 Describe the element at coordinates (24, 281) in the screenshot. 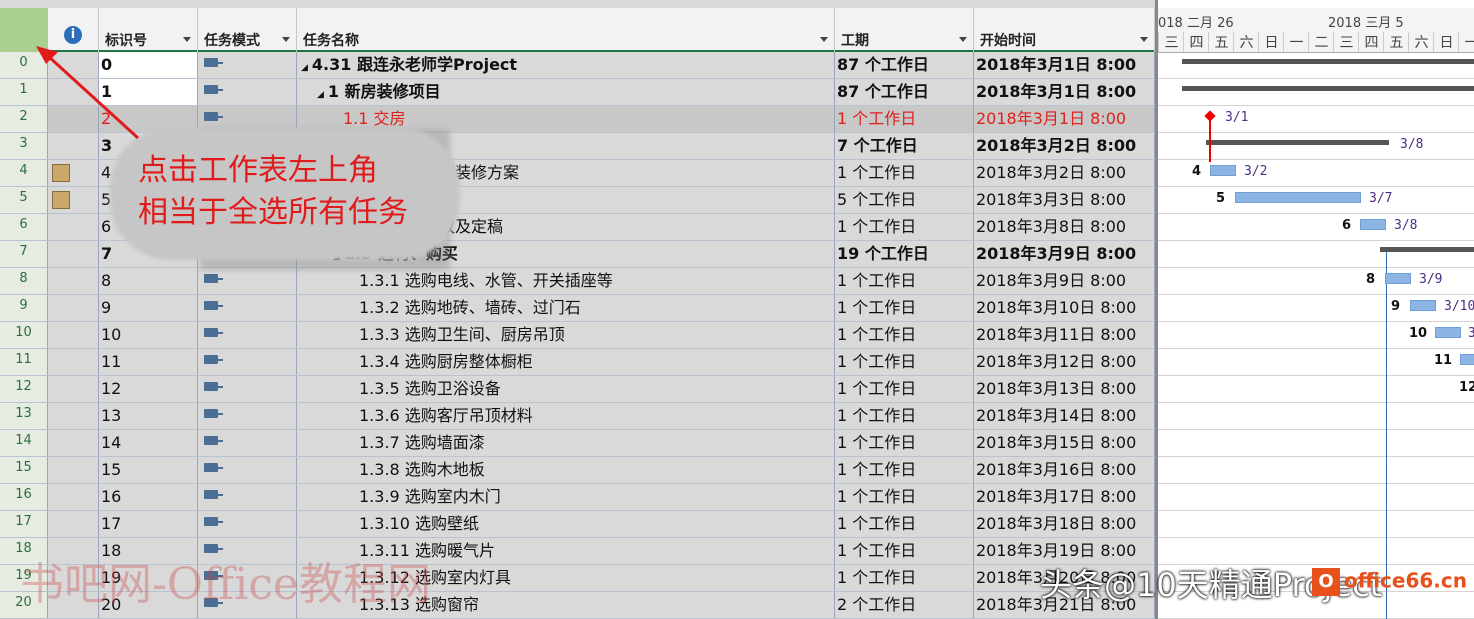

I see `row-number: 8` at that location.